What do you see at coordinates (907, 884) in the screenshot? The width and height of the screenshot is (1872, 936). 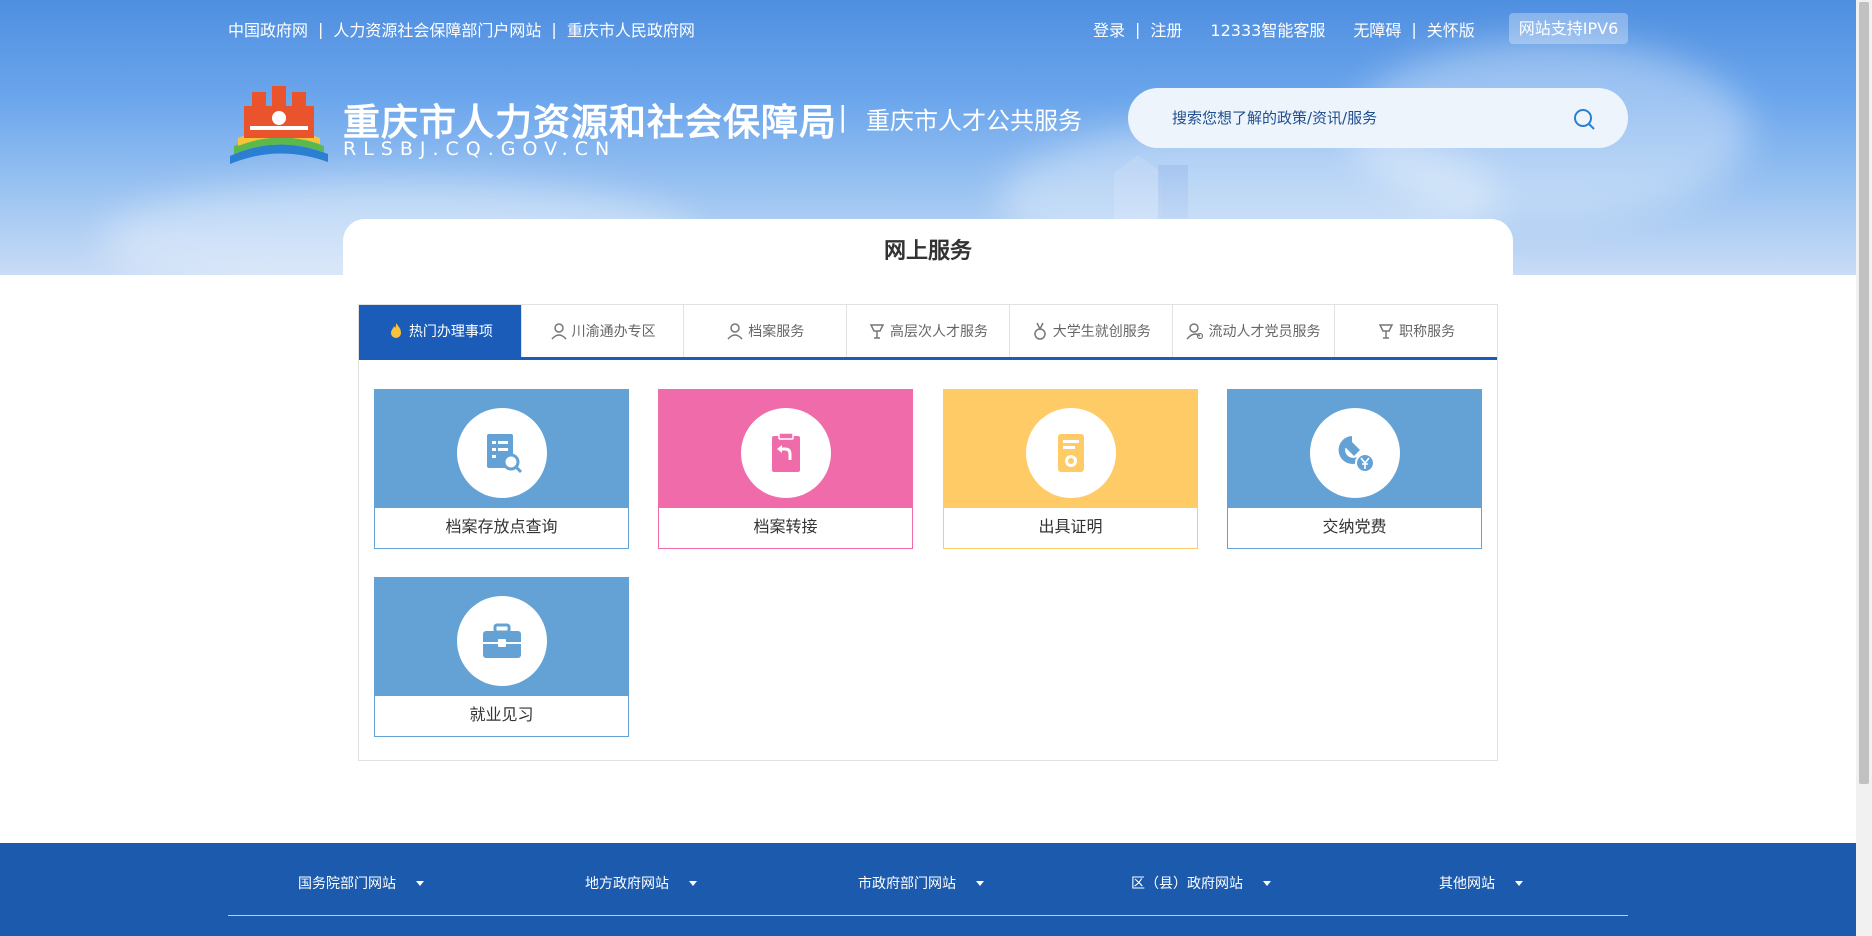 I see `footer-link-label: 市政府部门网站` at bounding box center [907, 884].